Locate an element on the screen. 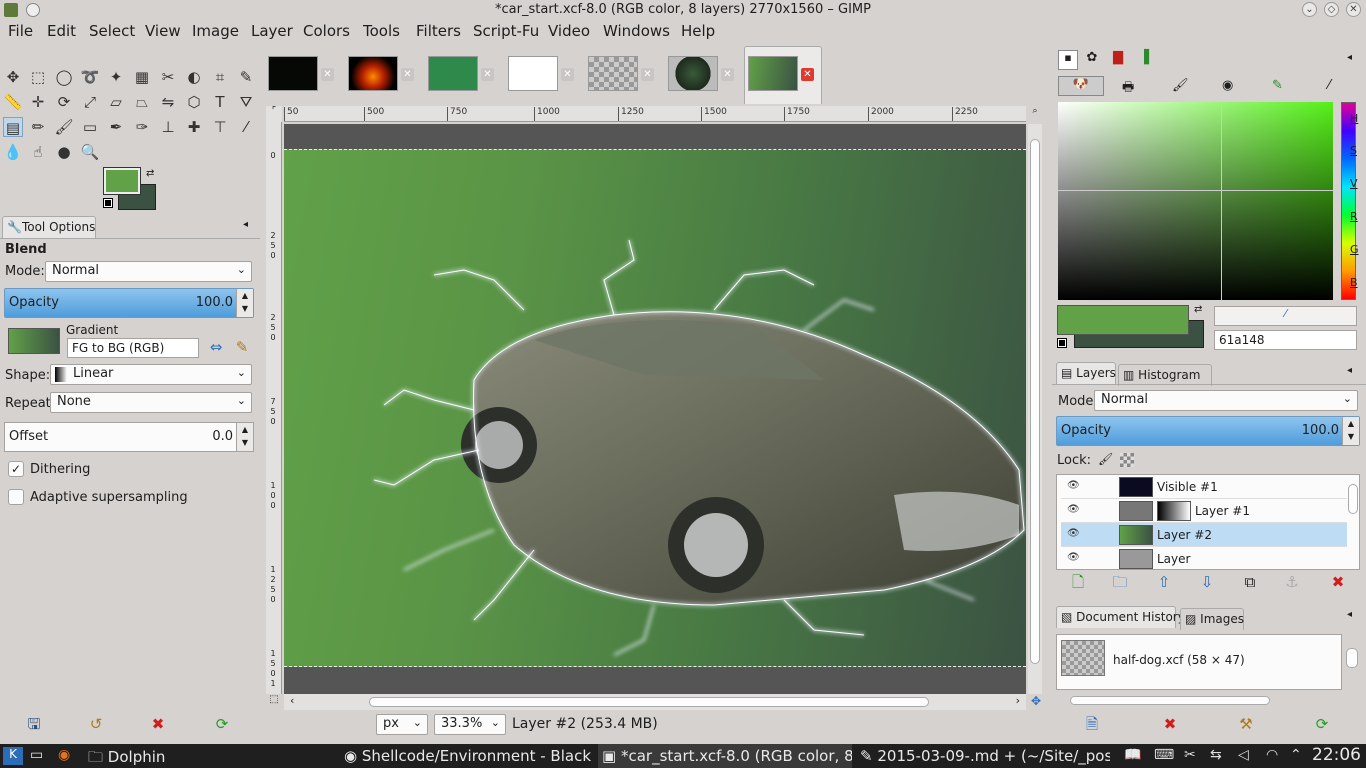 The width and height of the screenshot is (1366, 768). maximize-button: ◇ is located at coordinates (1331, 9).